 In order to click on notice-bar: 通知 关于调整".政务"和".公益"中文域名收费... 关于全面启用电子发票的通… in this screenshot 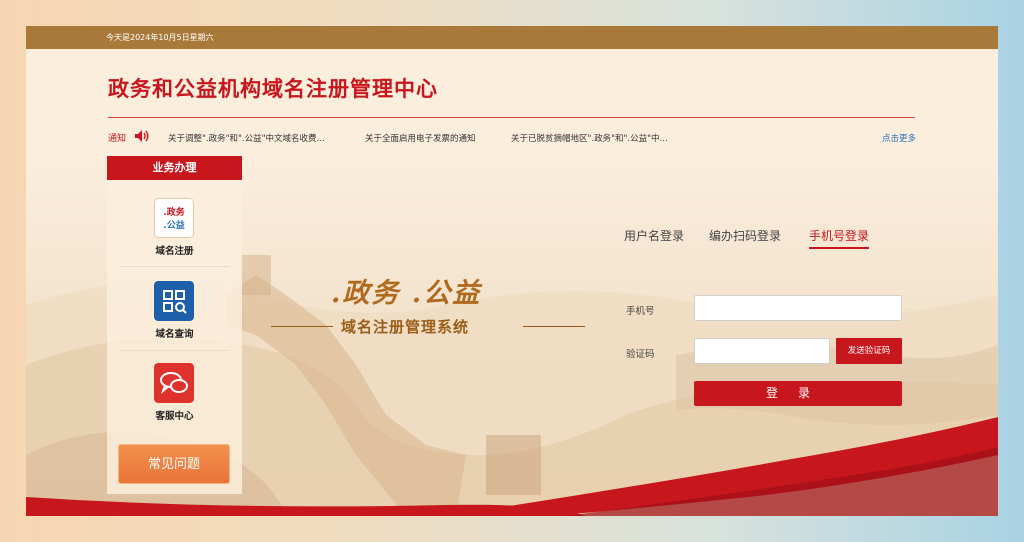, I will do `click(512, 137)`.